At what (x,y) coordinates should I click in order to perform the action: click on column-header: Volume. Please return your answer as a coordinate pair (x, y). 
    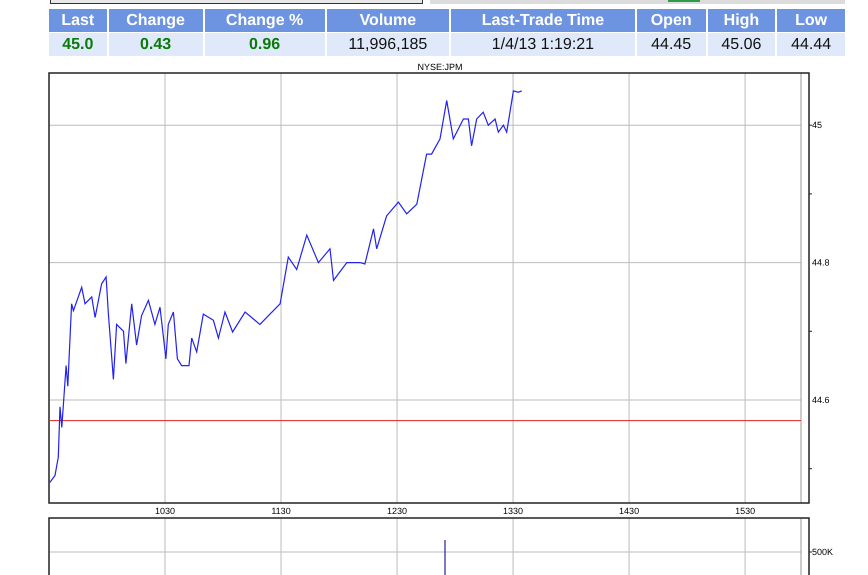
    Looking at the image, I should click on (388, 20).